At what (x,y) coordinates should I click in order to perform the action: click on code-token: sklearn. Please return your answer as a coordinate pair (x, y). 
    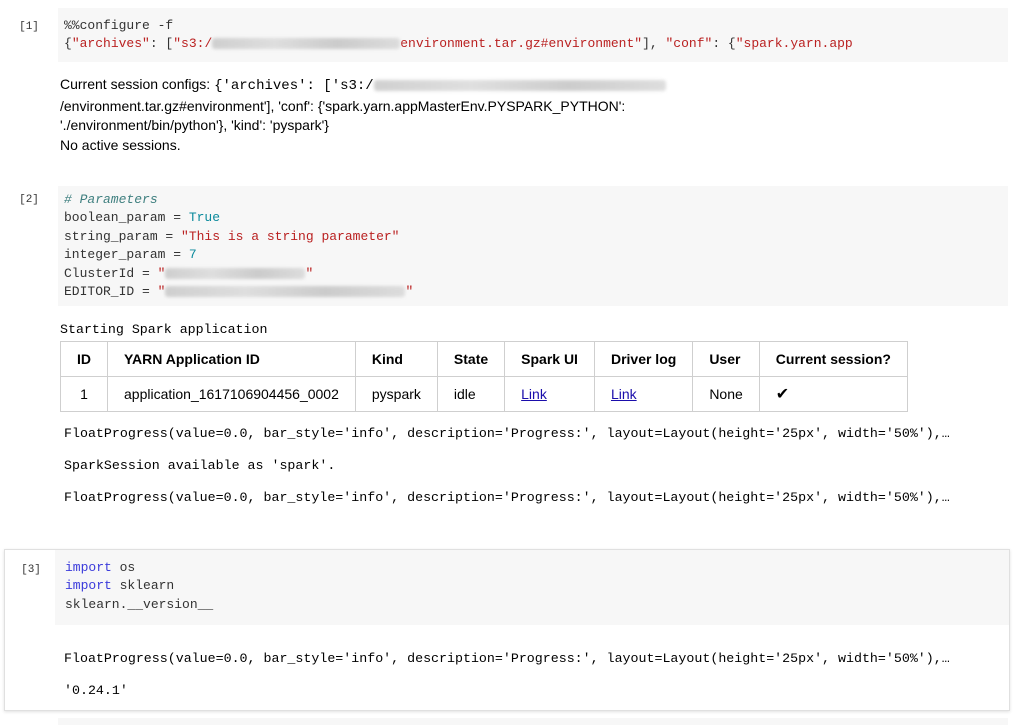
    Looking at the image, I should click on (143, 586).